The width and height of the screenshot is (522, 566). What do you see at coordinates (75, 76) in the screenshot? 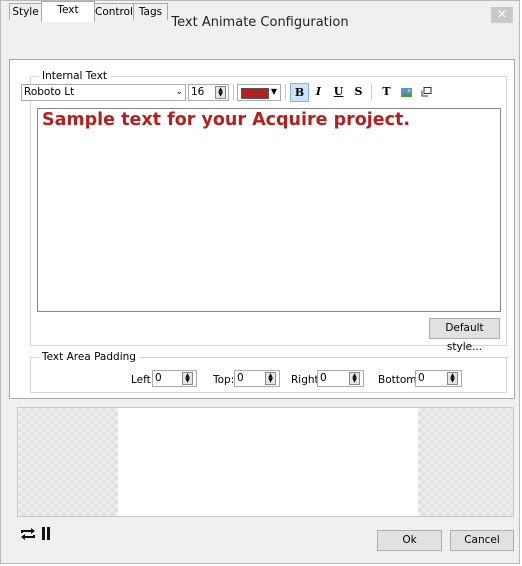
I see `internal-text-label: Internal Text` at bounding box center [75, 76].